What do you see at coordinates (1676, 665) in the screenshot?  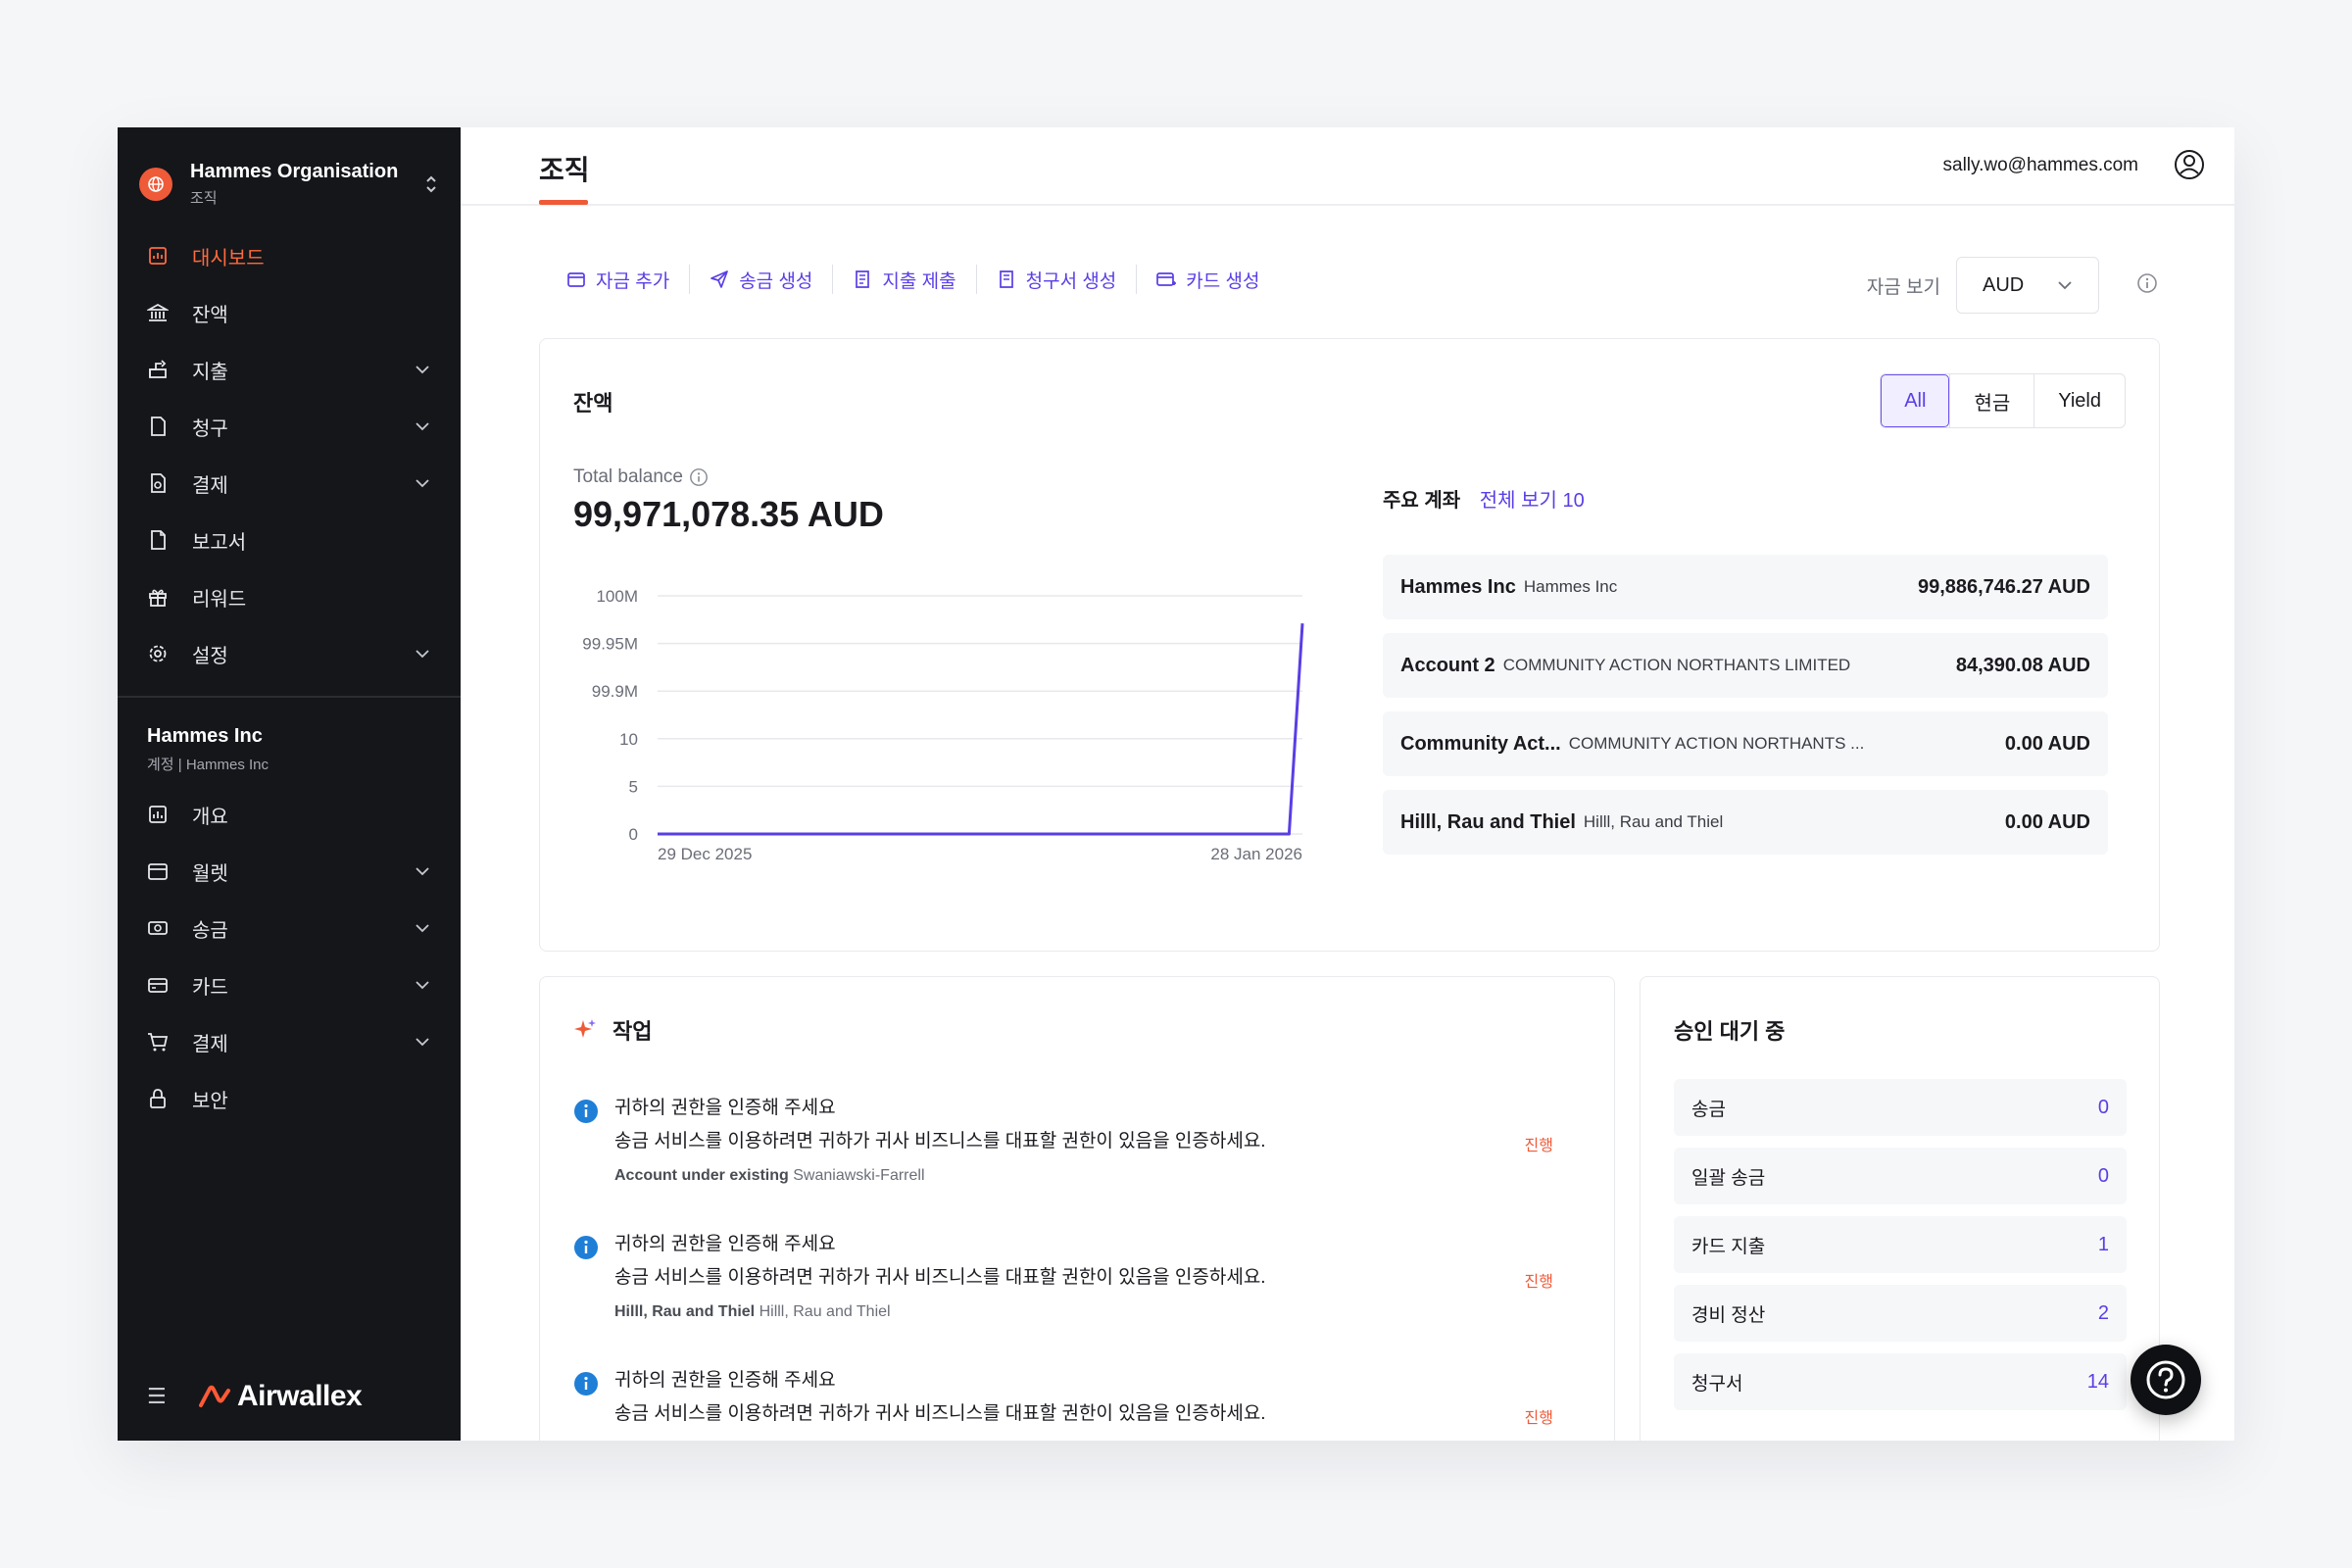 I see `account-row-sub: COMMUNITY ACTION NORTHANTS LIMITED` at bounding box center [1676, 665].